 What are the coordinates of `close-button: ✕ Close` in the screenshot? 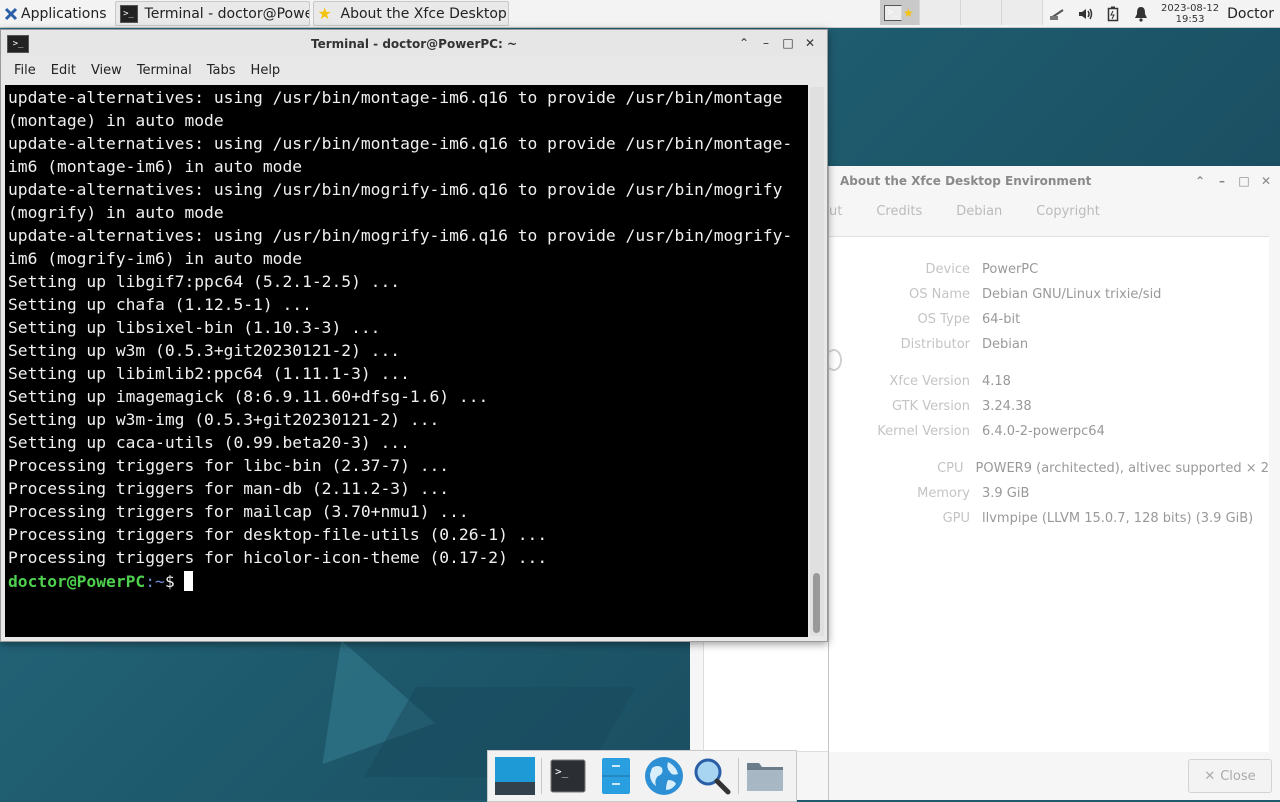 It's located at (1230, 776).